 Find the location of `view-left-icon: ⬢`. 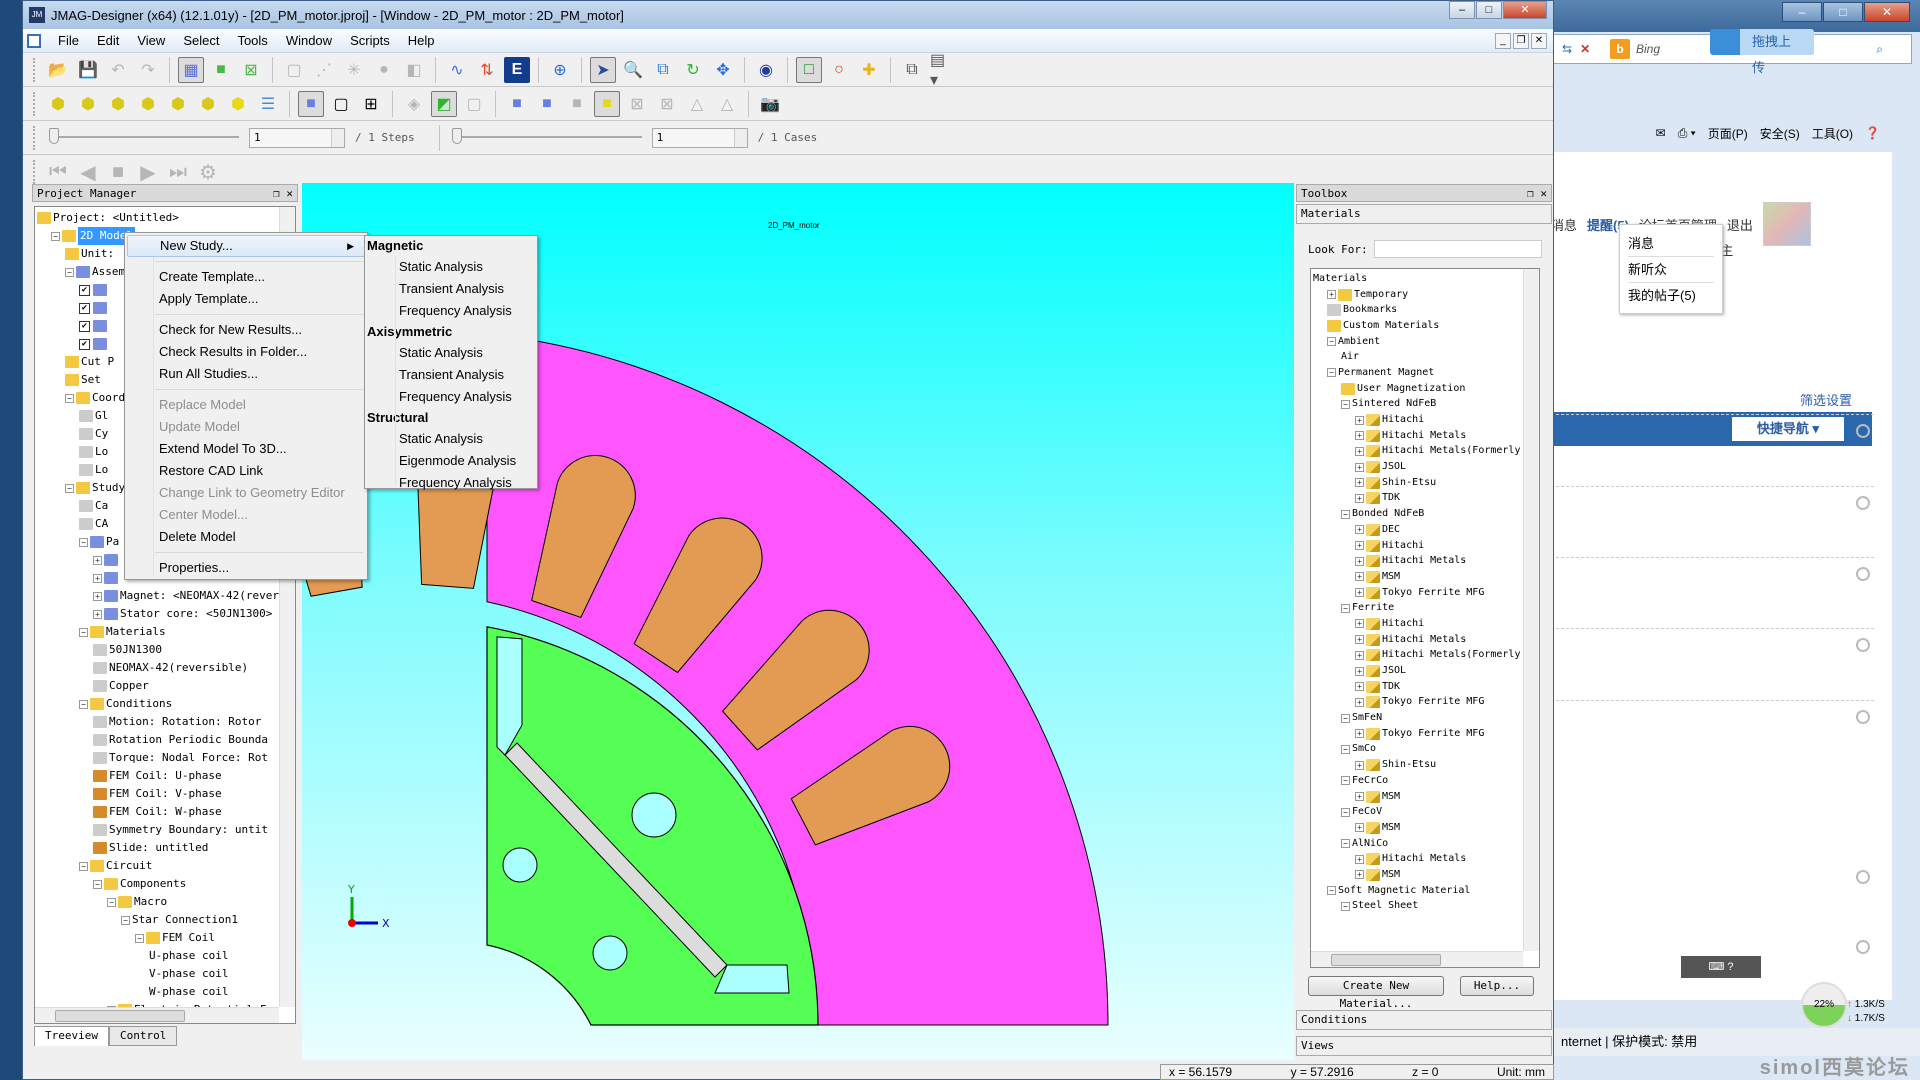

view-left-icon: ⬢ is located at coordinates (118, 104).